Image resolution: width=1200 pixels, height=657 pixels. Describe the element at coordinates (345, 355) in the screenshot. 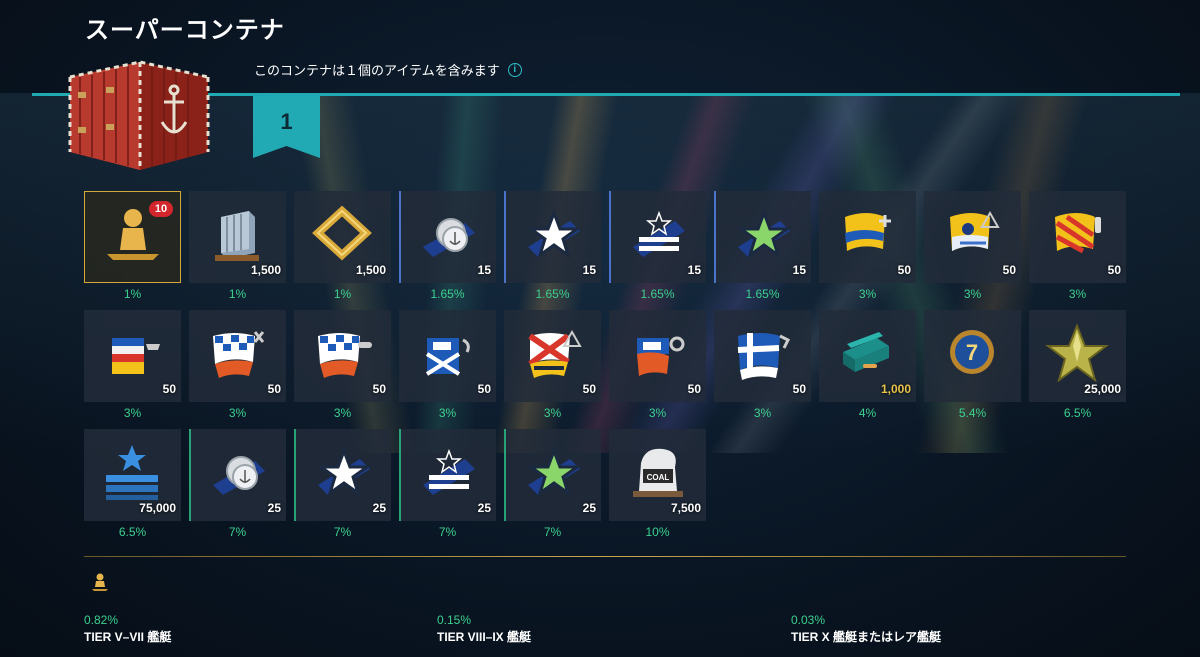

I see `signal-flag-torpedo-icon` at that location.